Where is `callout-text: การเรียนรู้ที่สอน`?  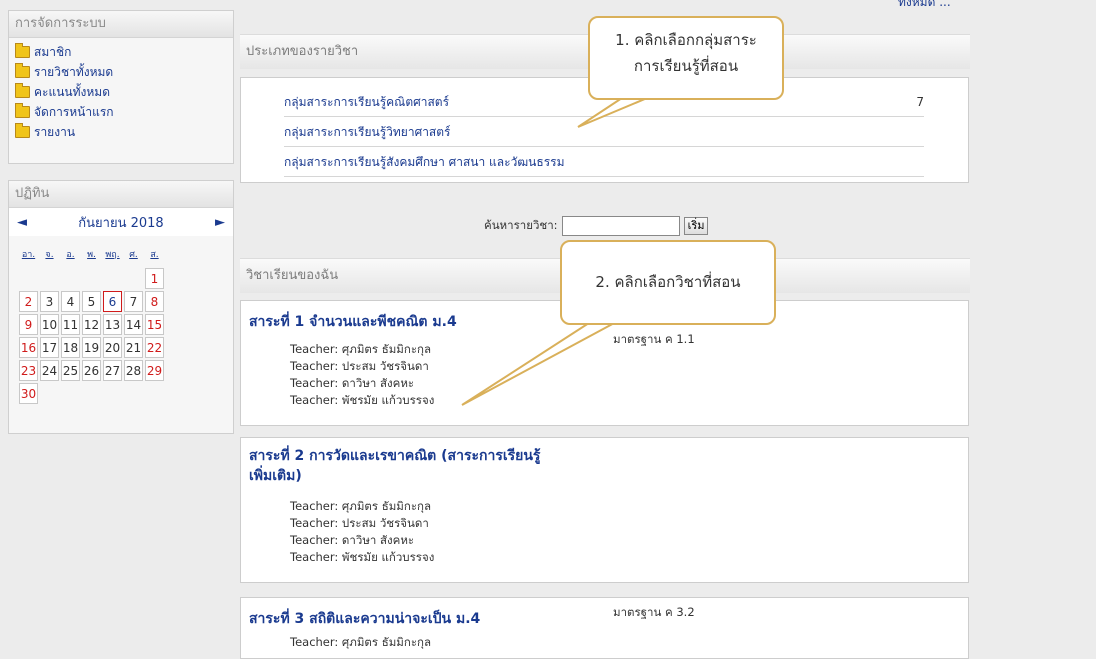
callout-text: การเรียนรู้ที่สอน is located at coordinates (686, 66).